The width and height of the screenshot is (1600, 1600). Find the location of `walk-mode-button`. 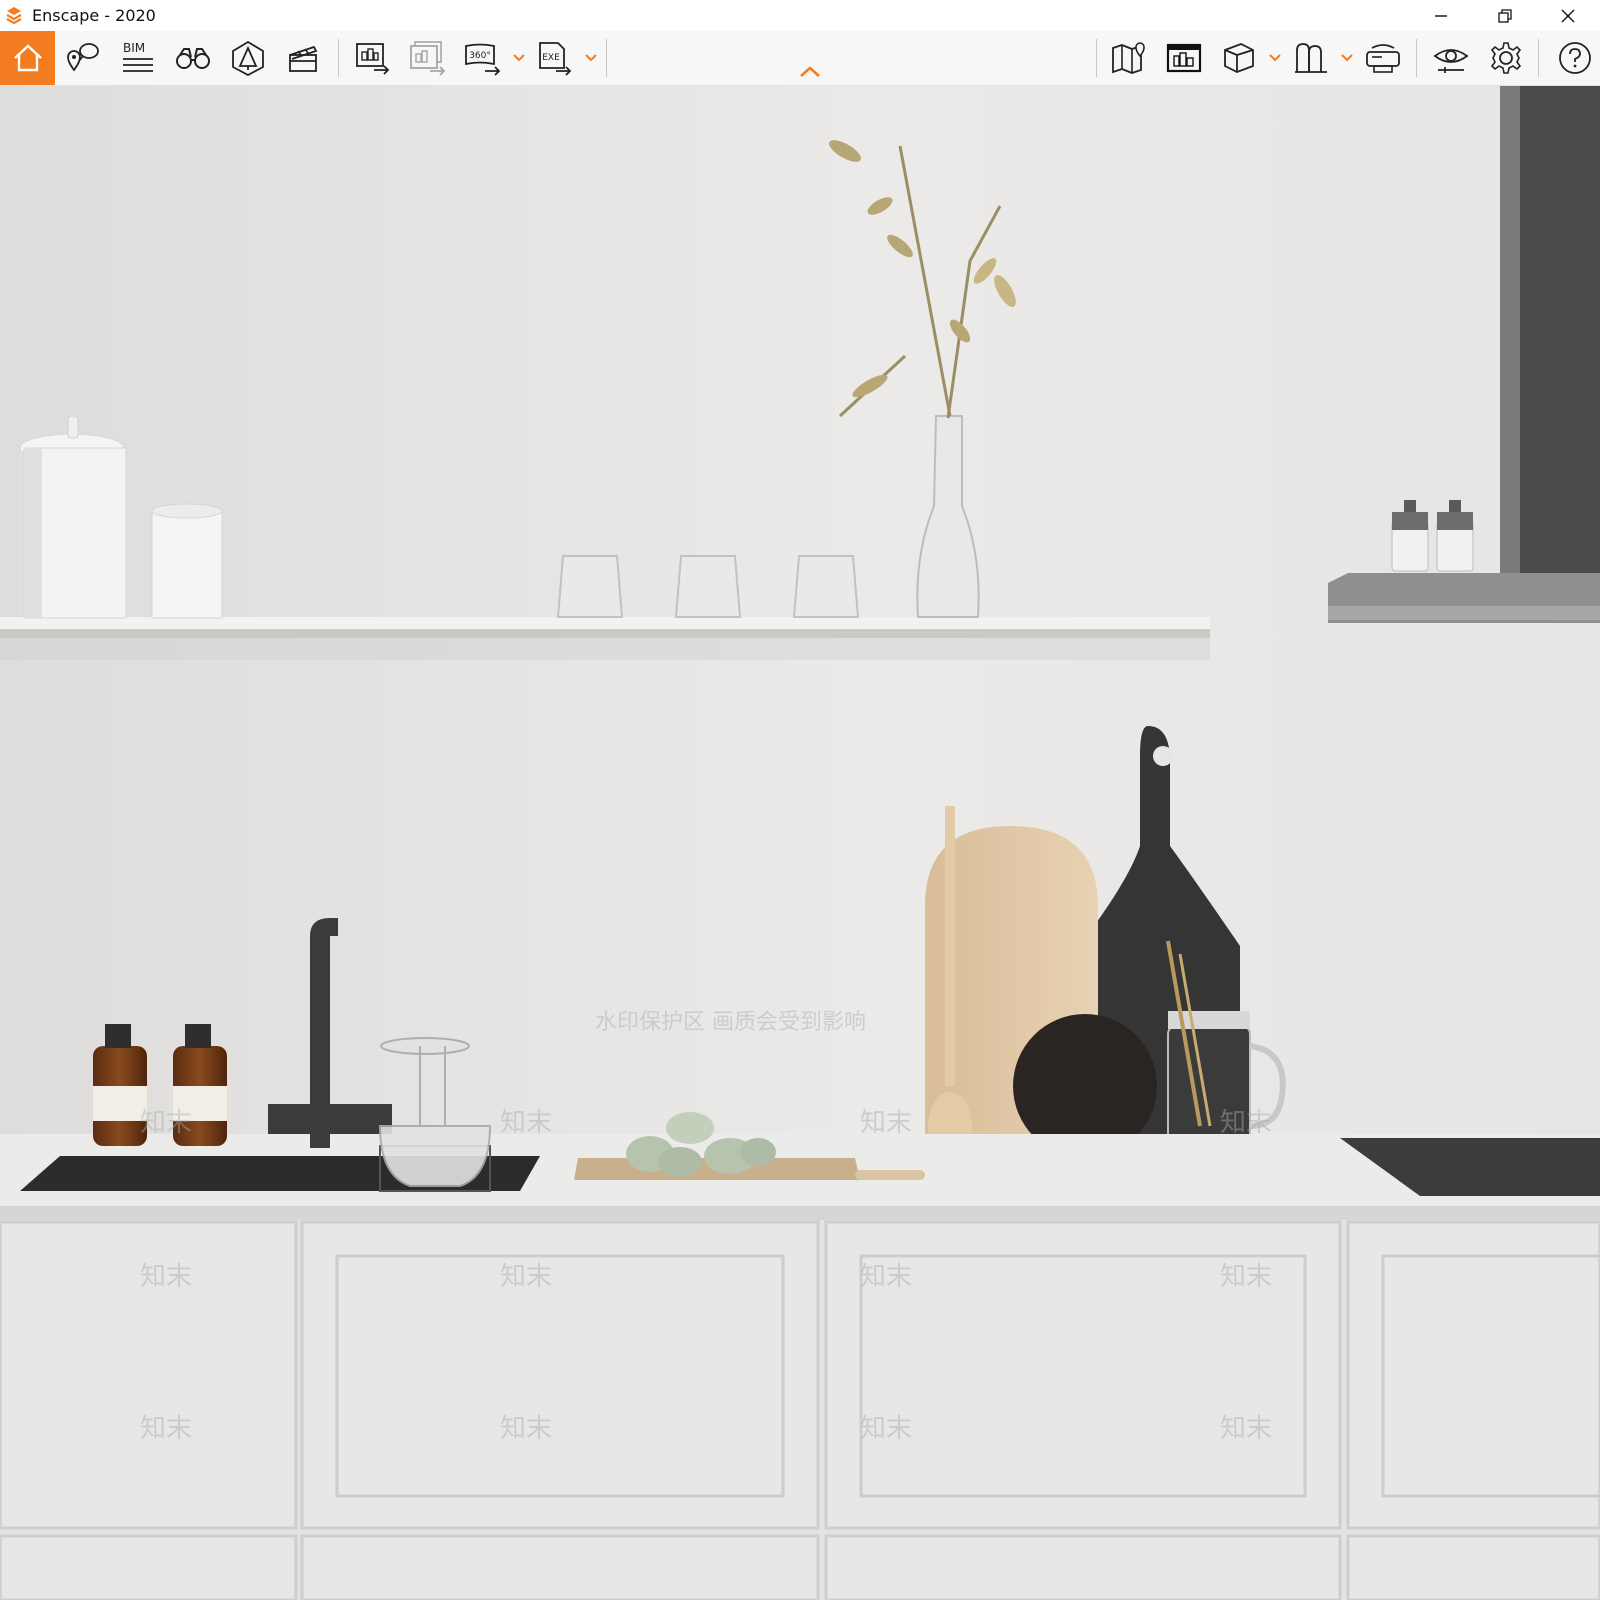

walk-mode-button is located at coordinates (193, 58).